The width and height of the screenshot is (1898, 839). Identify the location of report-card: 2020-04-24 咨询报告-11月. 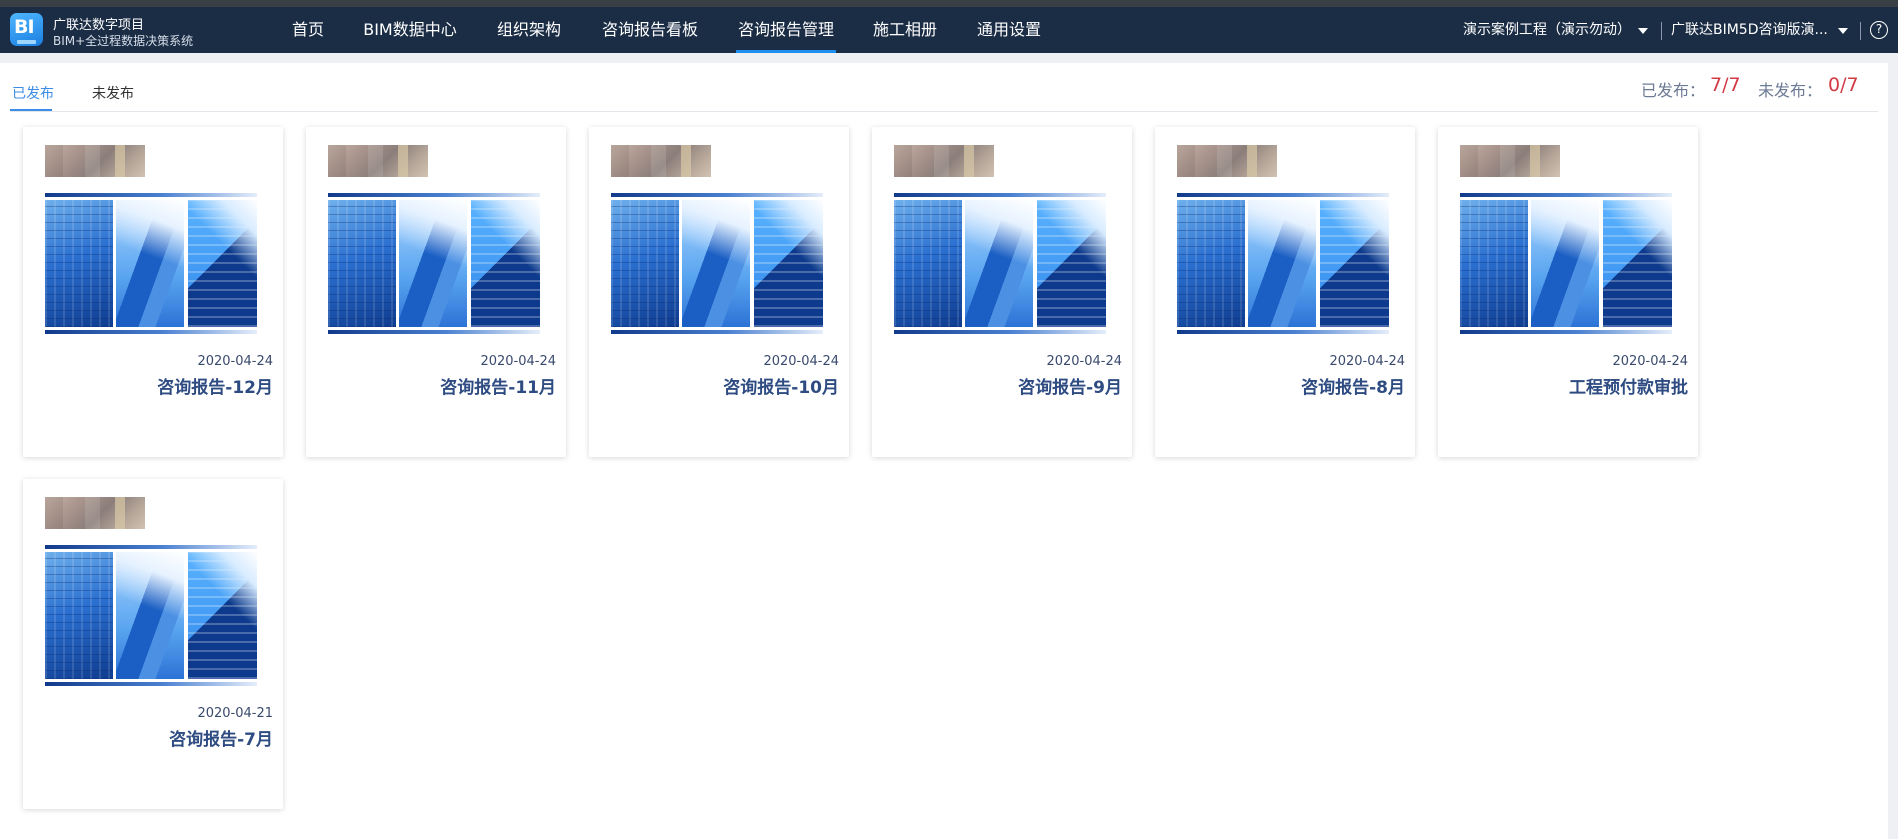
(436, 292).